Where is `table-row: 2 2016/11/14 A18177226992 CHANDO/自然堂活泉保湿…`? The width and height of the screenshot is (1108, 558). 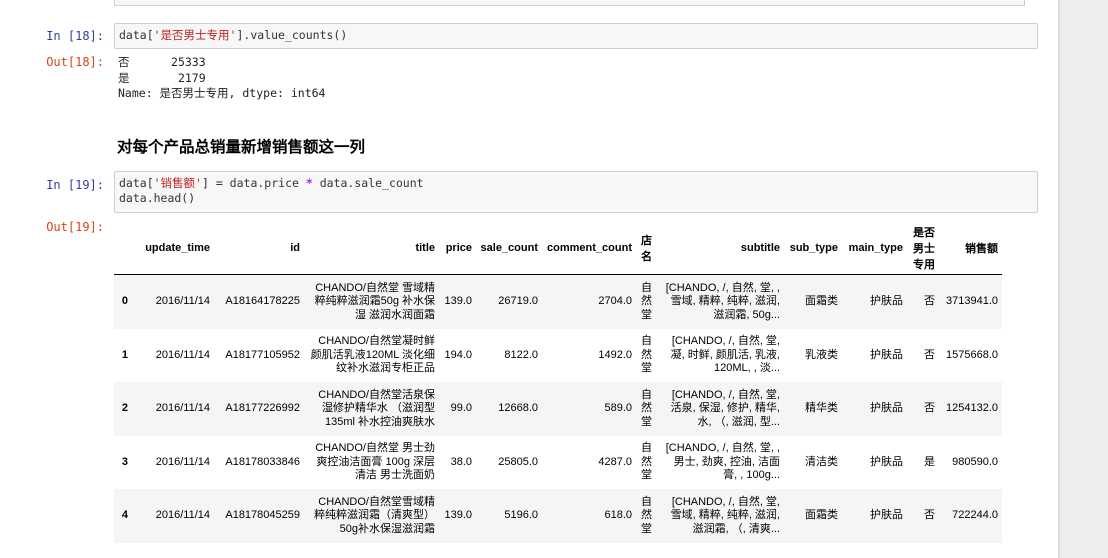
table-row: 2 2016/11/14 A18177226992 CHANDO/自然堂活泉保湿… is located at coordinates (558, 409).